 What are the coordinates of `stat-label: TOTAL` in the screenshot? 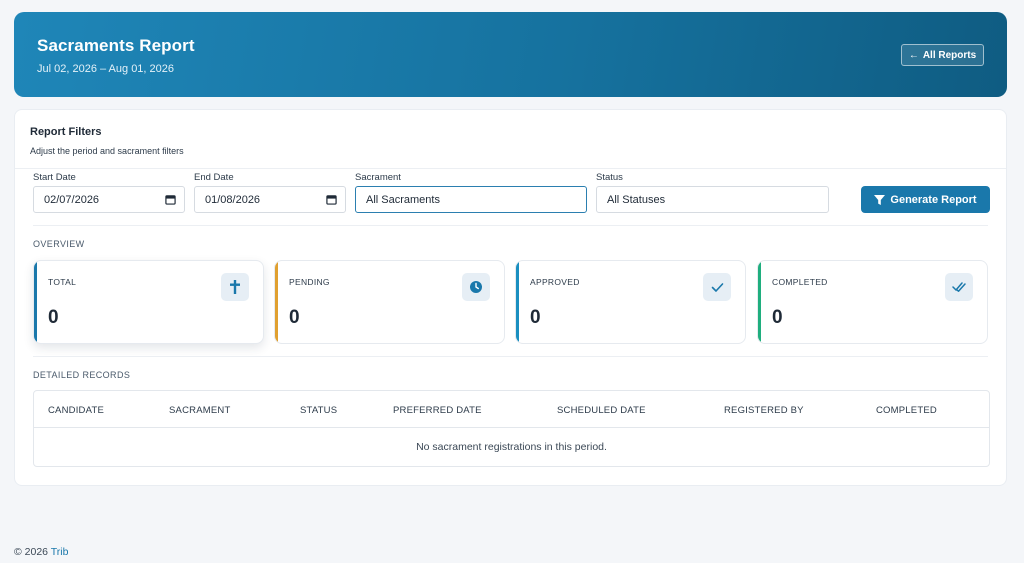 It's located at (62, 282).